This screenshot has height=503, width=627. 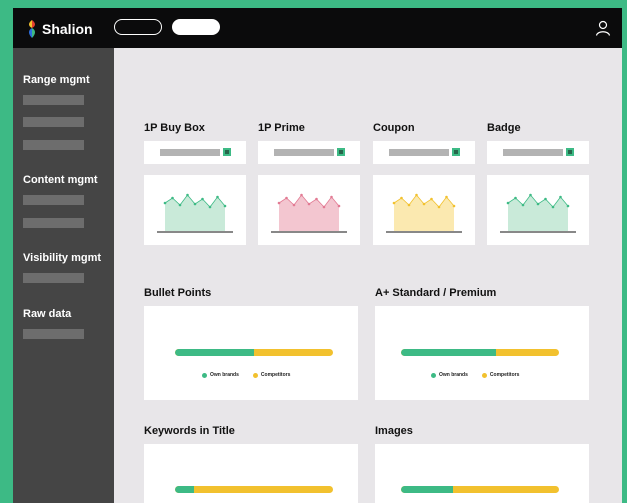 What do you see at coordinates (281, 128) in the screenshot?
I see `metric-title: 1P Prime` at bounding box center [281, 128].